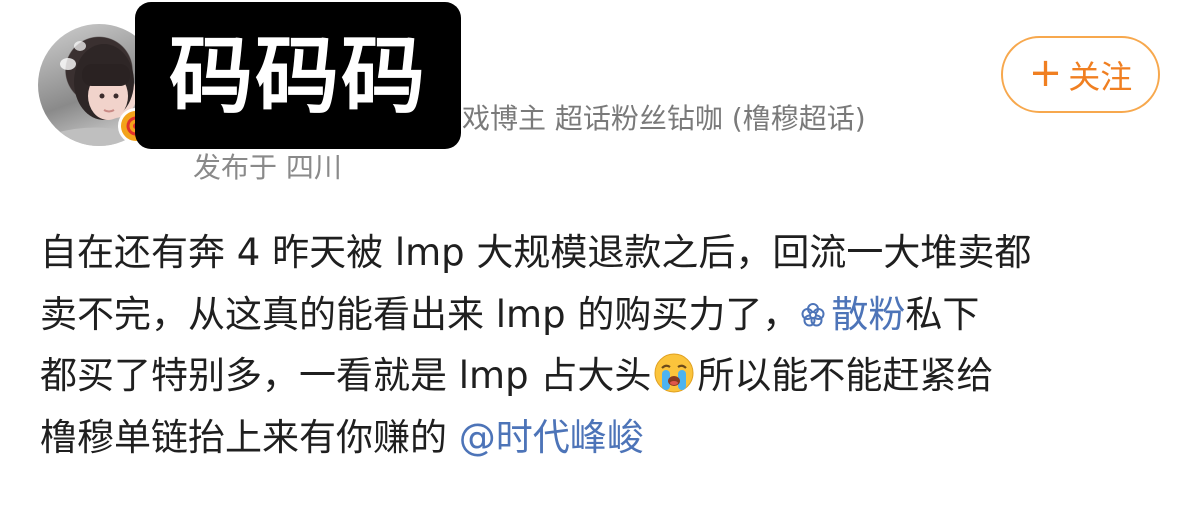  What do you see at coordinates (813, 314) in the screenshot?
I see `topic-flower-icon` at bounding box center [813, 314].